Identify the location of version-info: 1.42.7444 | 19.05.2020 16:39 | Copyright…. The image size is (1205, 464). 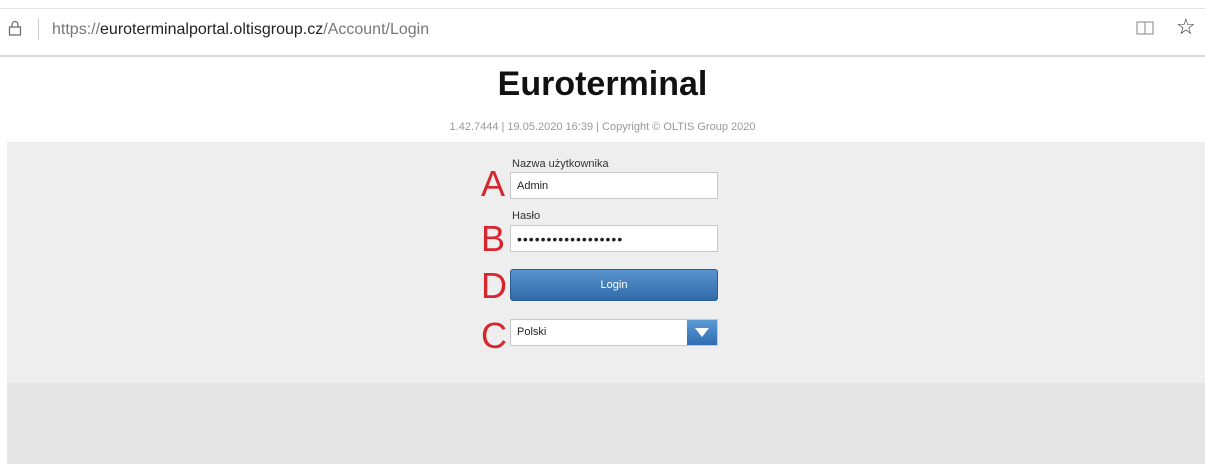
(602, 127).